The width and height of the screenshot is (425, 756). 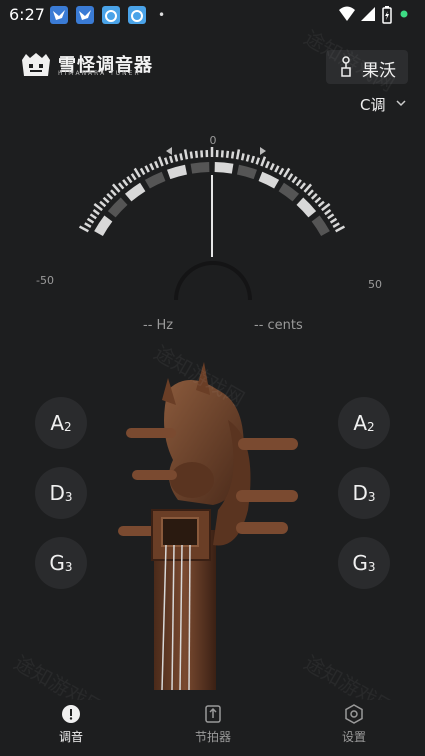 I want to click on wifi-icon, so click(x=347, y=13).